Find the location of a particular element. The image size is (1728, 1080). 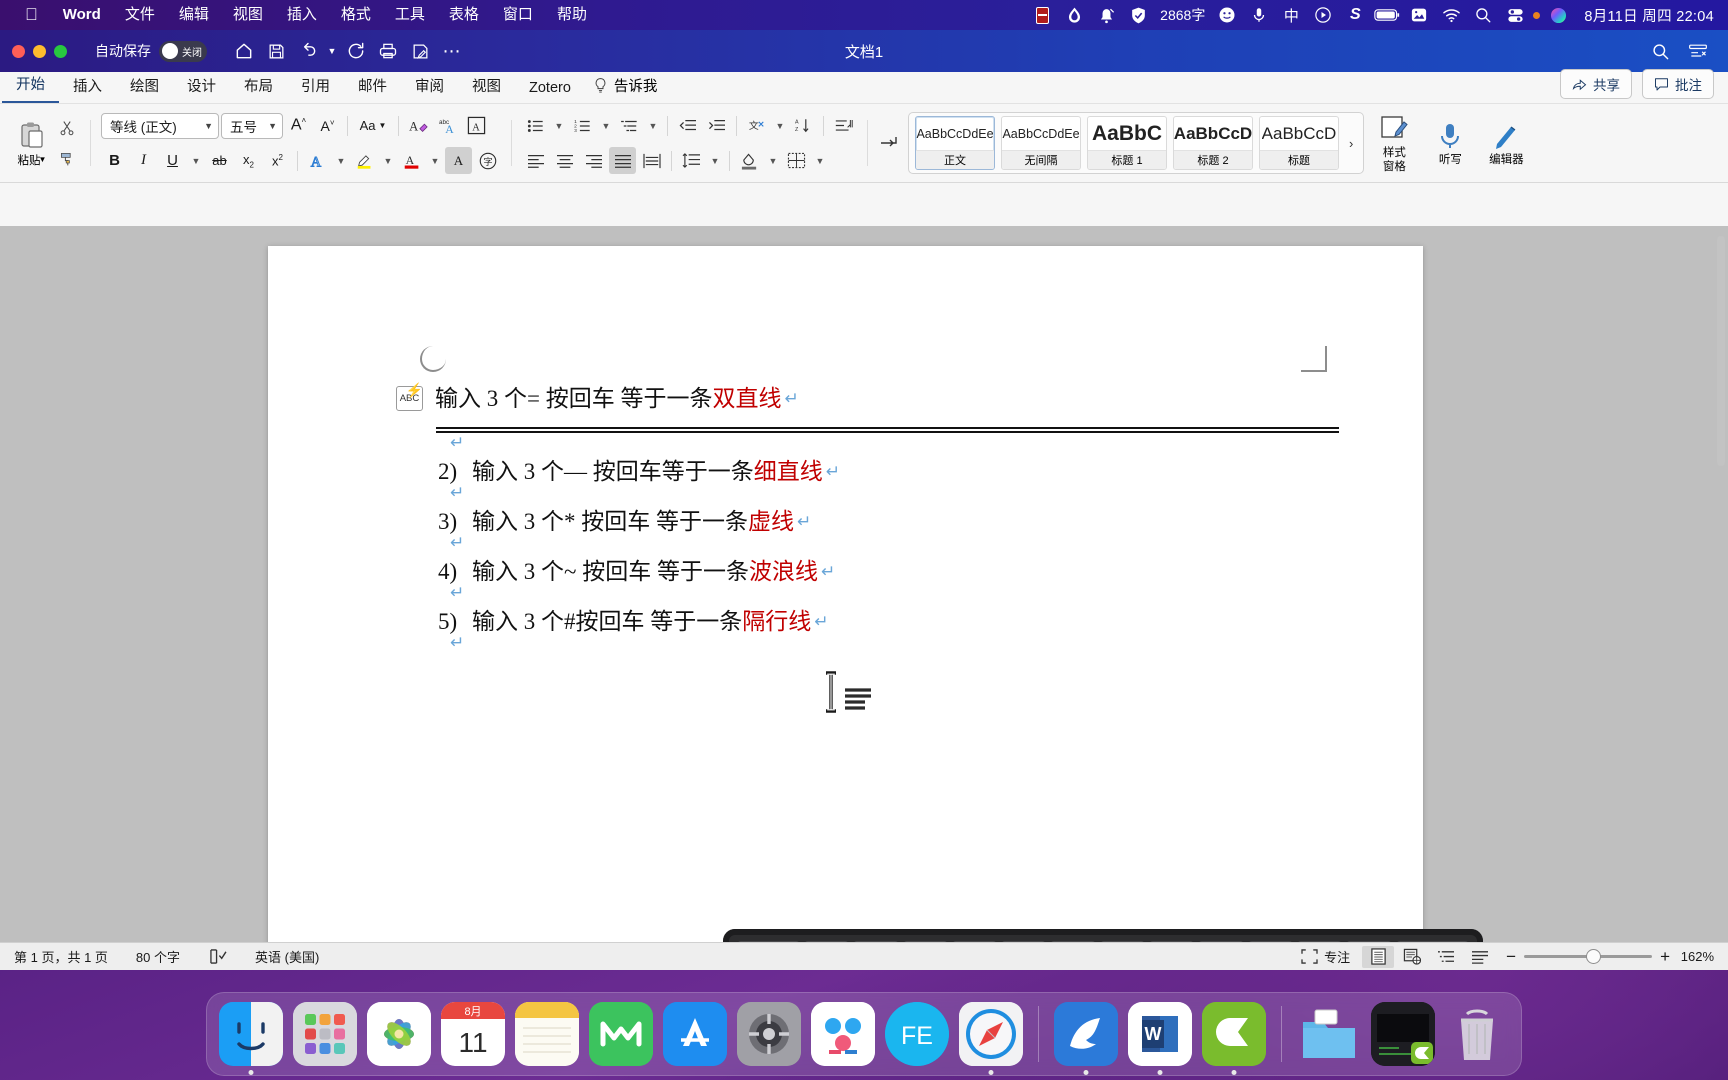

multilevel-list-icon is located at coordinates (629, 125).